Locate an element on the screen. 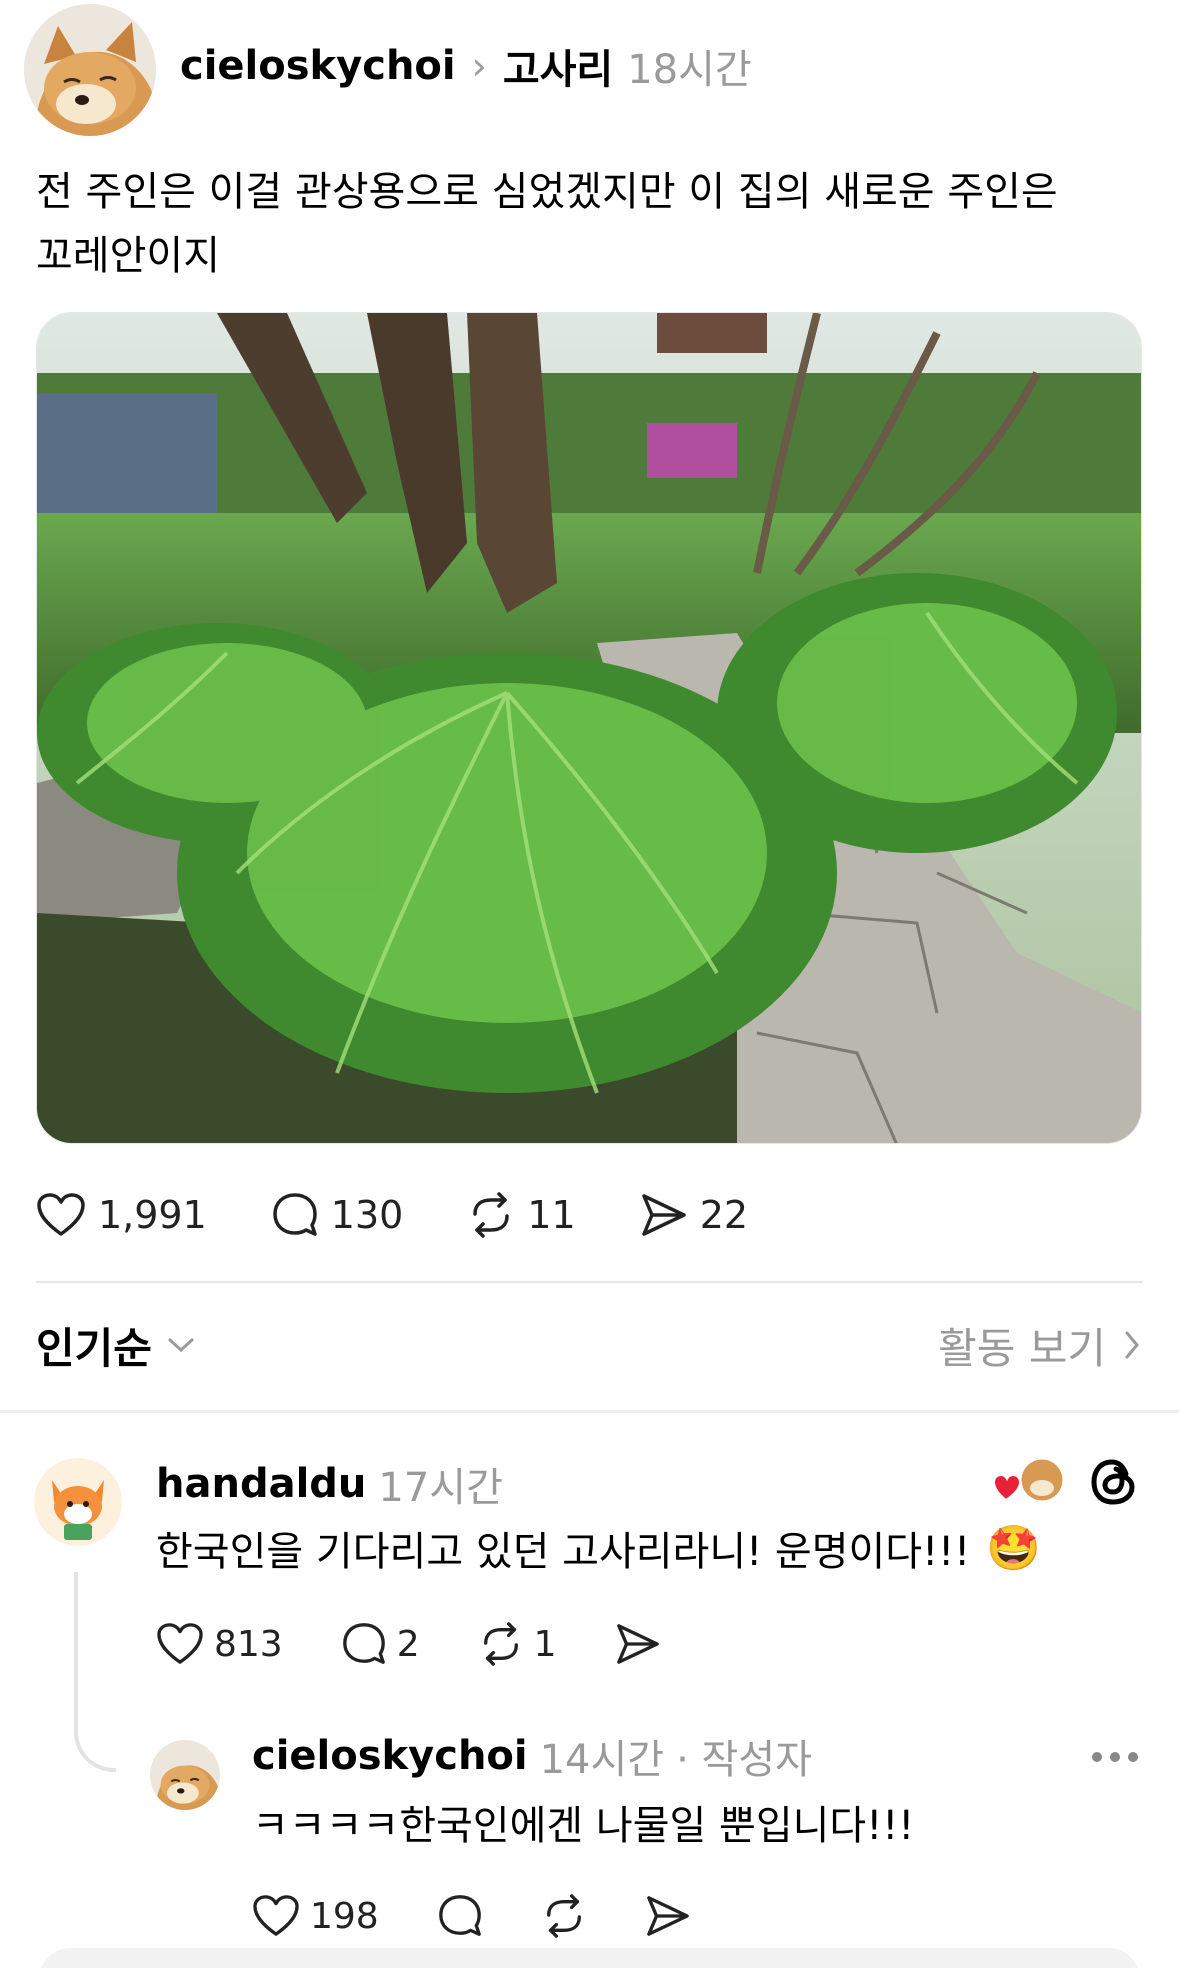 The height and width of the screenshot is (1968, 1179). more-options-button is located at coordinates (1115, 1757).